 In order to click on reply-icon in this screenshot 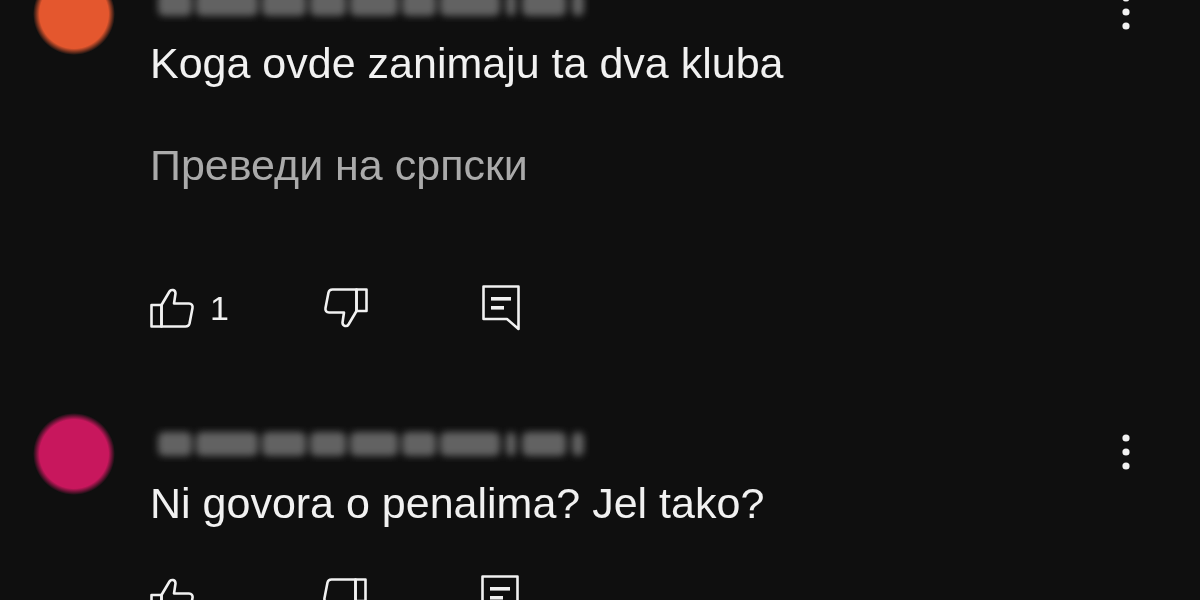, I will do `click(500, 308)`.